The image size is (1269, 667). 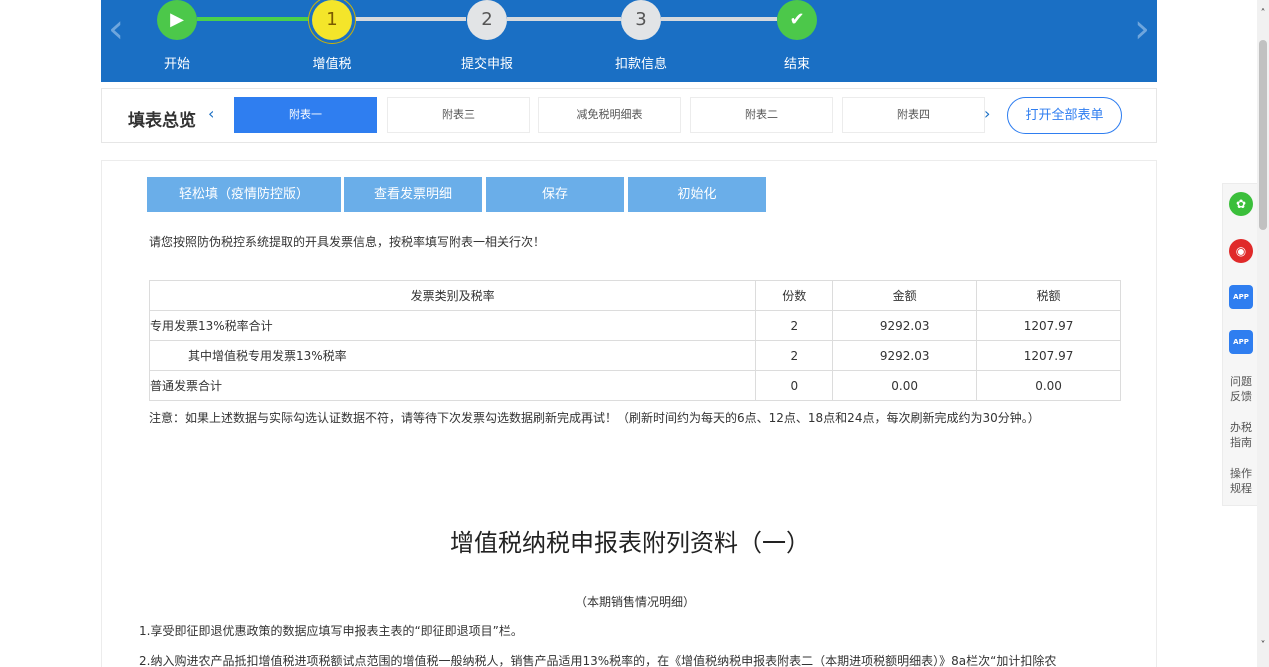 I want to click on view-invoice-details-button: 查看发票明细, so click(x=413, y=194).